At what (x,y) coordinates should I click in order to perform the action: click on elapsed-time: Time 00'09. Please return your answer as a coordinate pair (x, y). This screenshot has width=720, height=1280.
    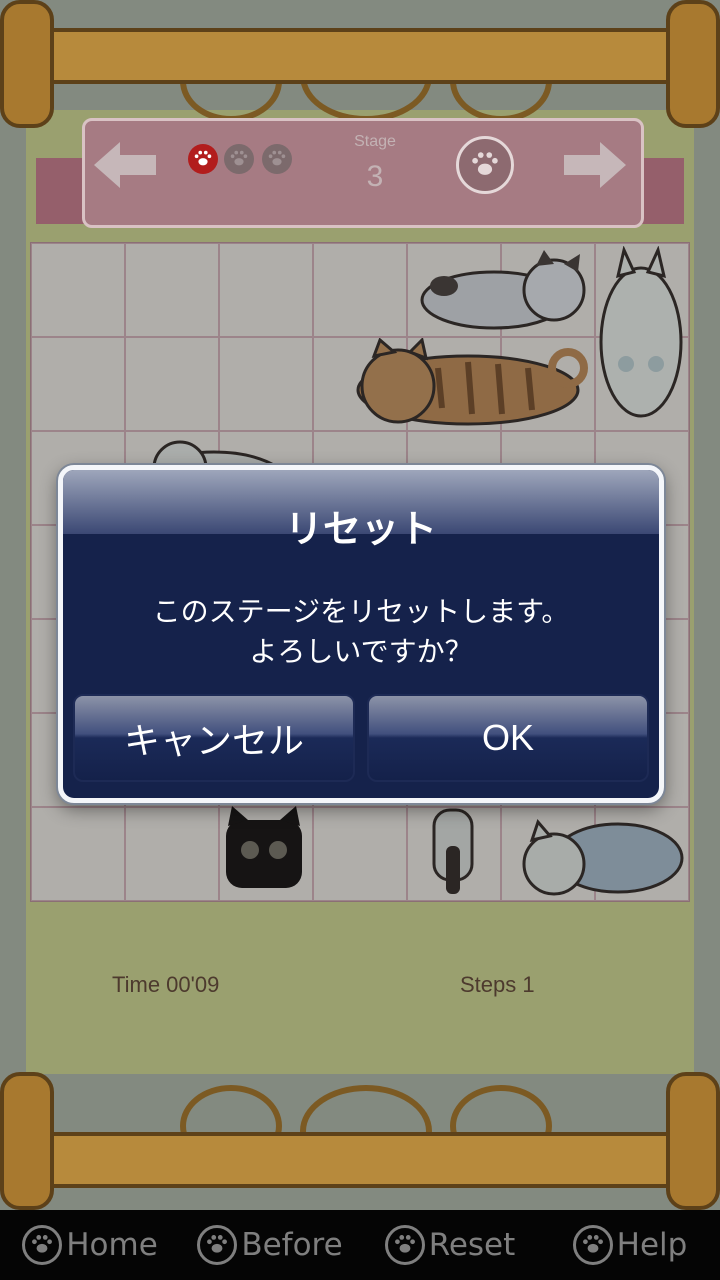
    Looking at the image, I should click on (166, 984).